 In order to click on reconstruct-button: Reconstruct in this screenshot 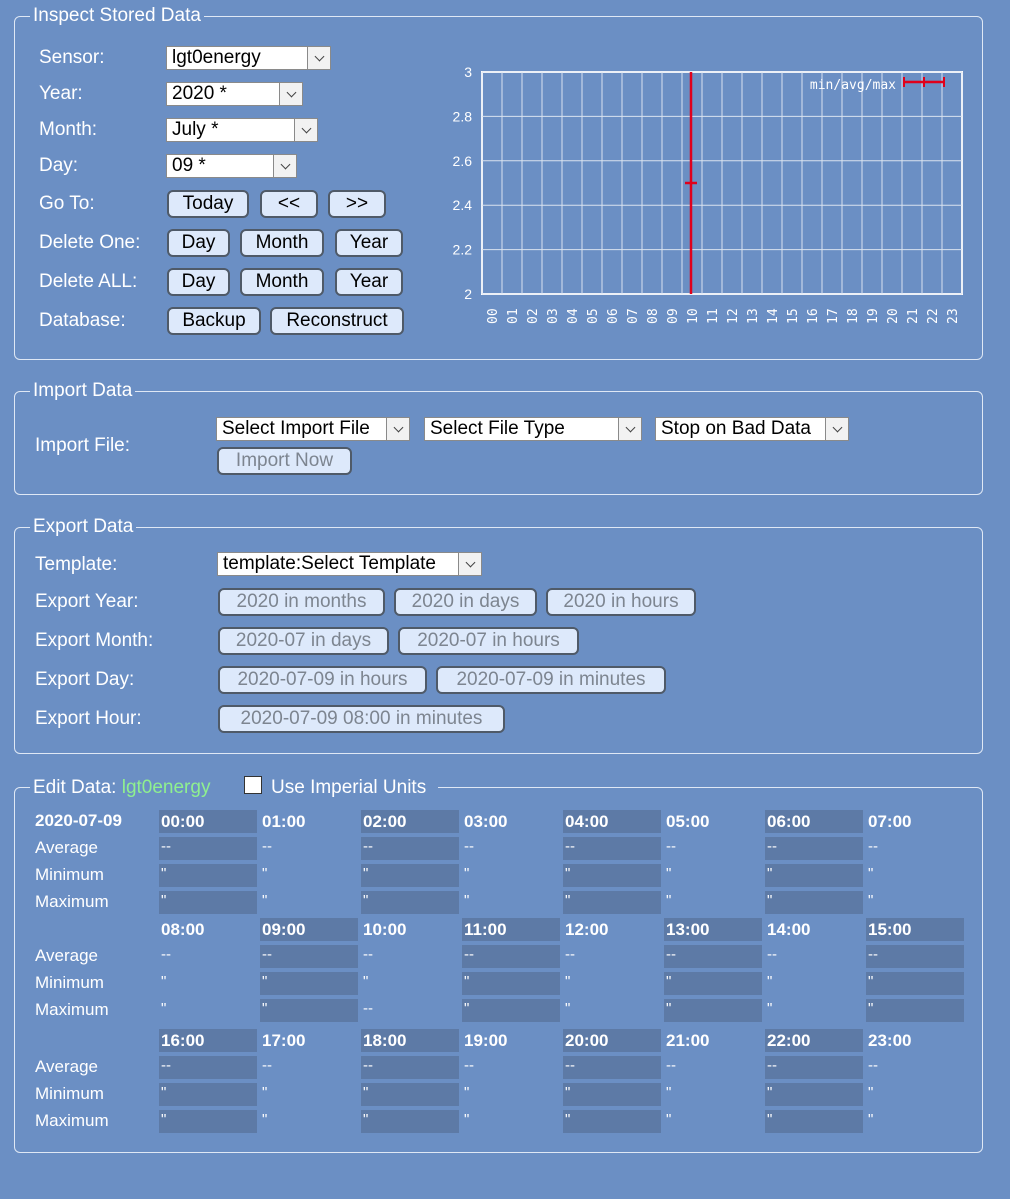, I will do `click(337, 321)`.